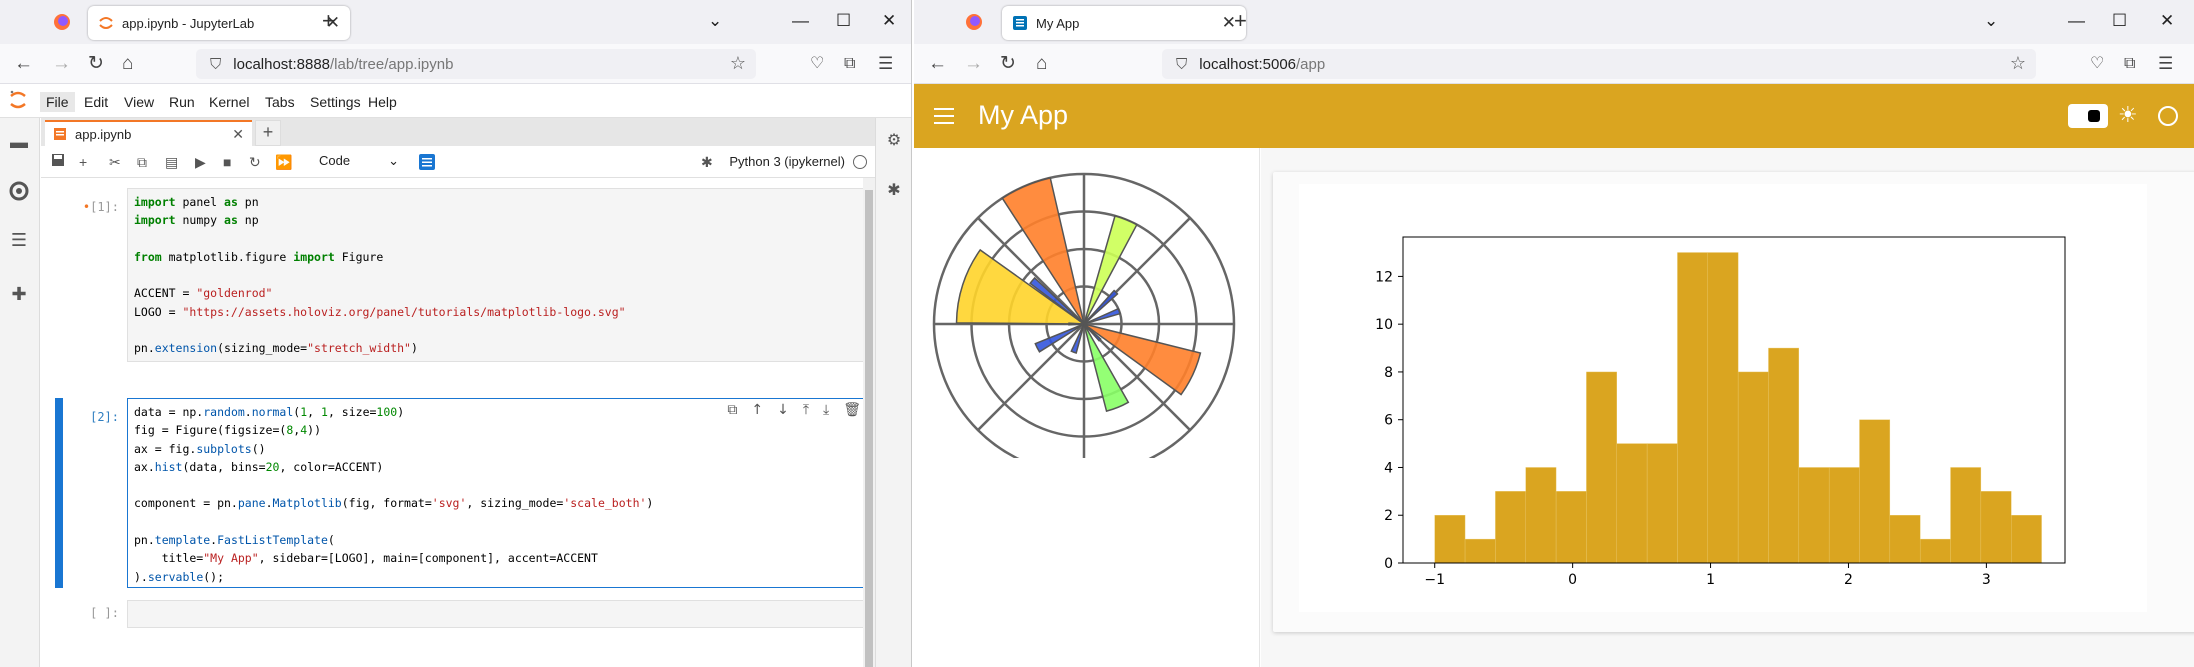  What do you see at coordinates (280, 102) in the screenshot?
I see `menu-tabs: Tabs` at bounding box center [280, 102].